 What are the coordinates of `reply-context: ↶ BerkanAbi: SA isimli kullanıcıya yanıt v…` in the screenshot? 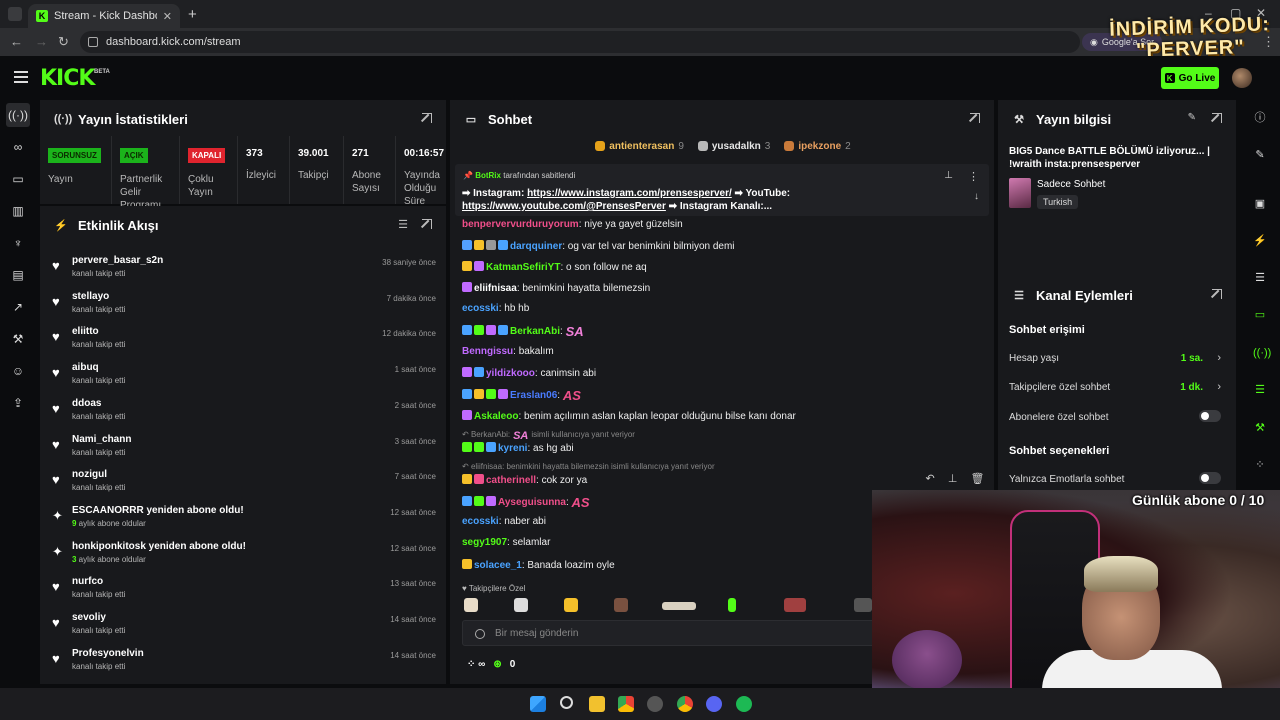 It's located at (548, 436).